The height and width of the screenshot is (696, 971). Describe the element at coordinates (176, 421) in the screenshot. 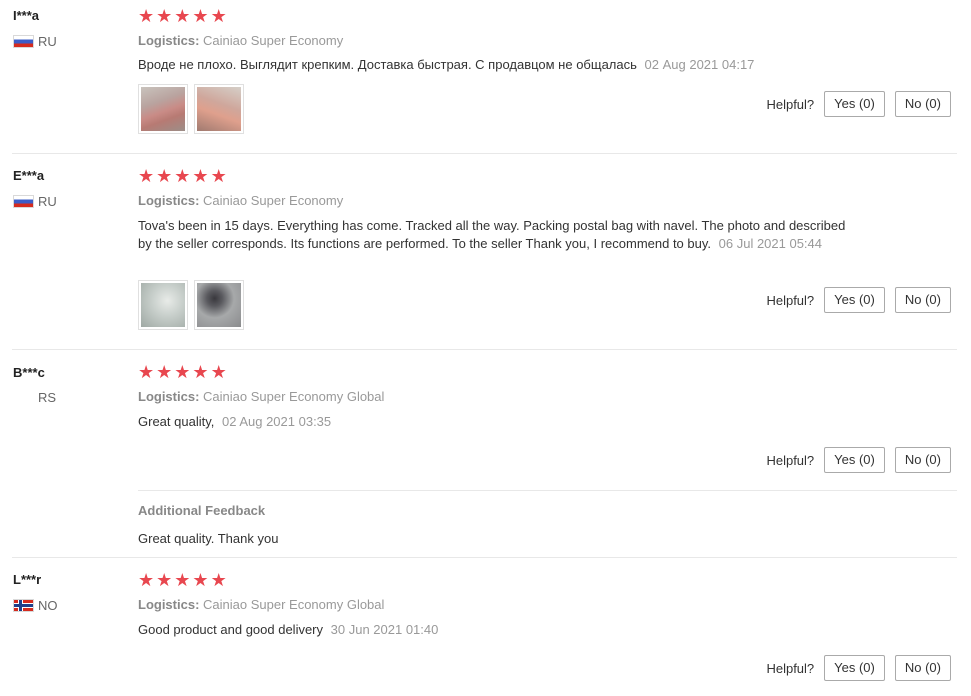

I see `review-body: Great quality,` at that location.